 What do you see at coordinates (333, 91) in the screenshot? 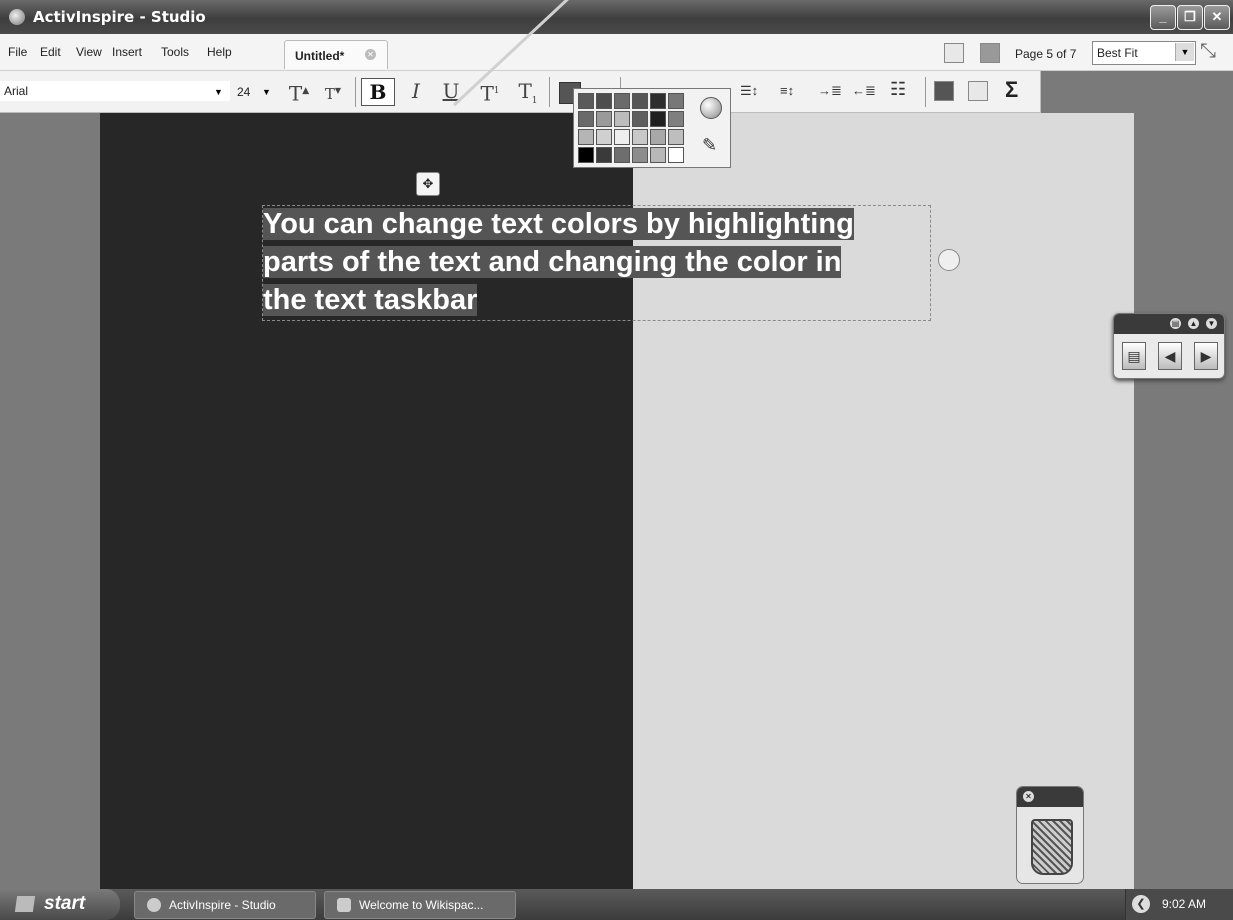
I see `decrease-font-icon: T▼` at bounding box center [333, 91].